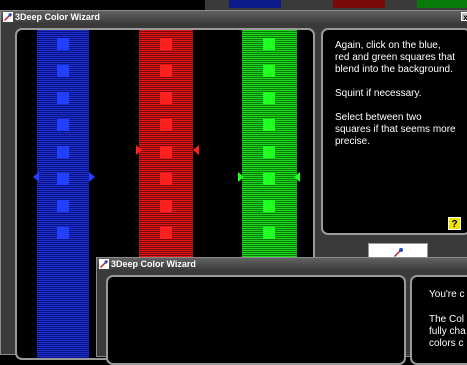 The image size is (467, 365). What do you see at coordinates (36, 177) in the screenshot?
I see `blue-left-marker-icon` at bounding box center [36, 177].